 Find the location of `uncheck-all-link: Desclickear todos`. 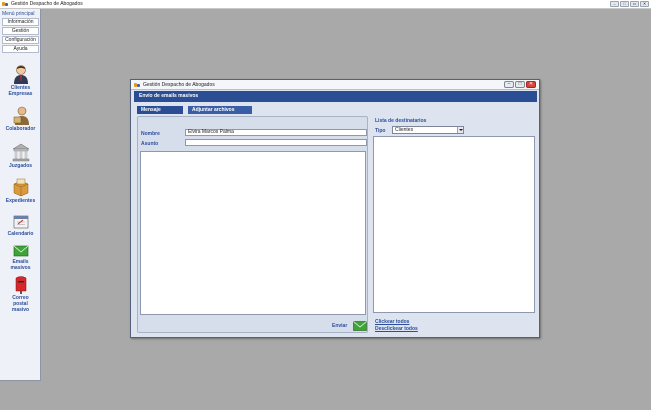

uncheck-all-link: Desclickear todos is located at coordinates (396, 329).